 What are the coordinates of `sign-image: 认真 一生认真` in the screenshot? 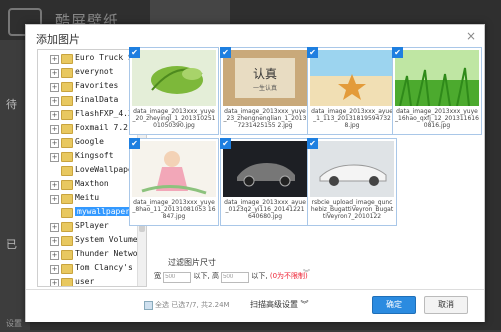 It's located at (265, 78).